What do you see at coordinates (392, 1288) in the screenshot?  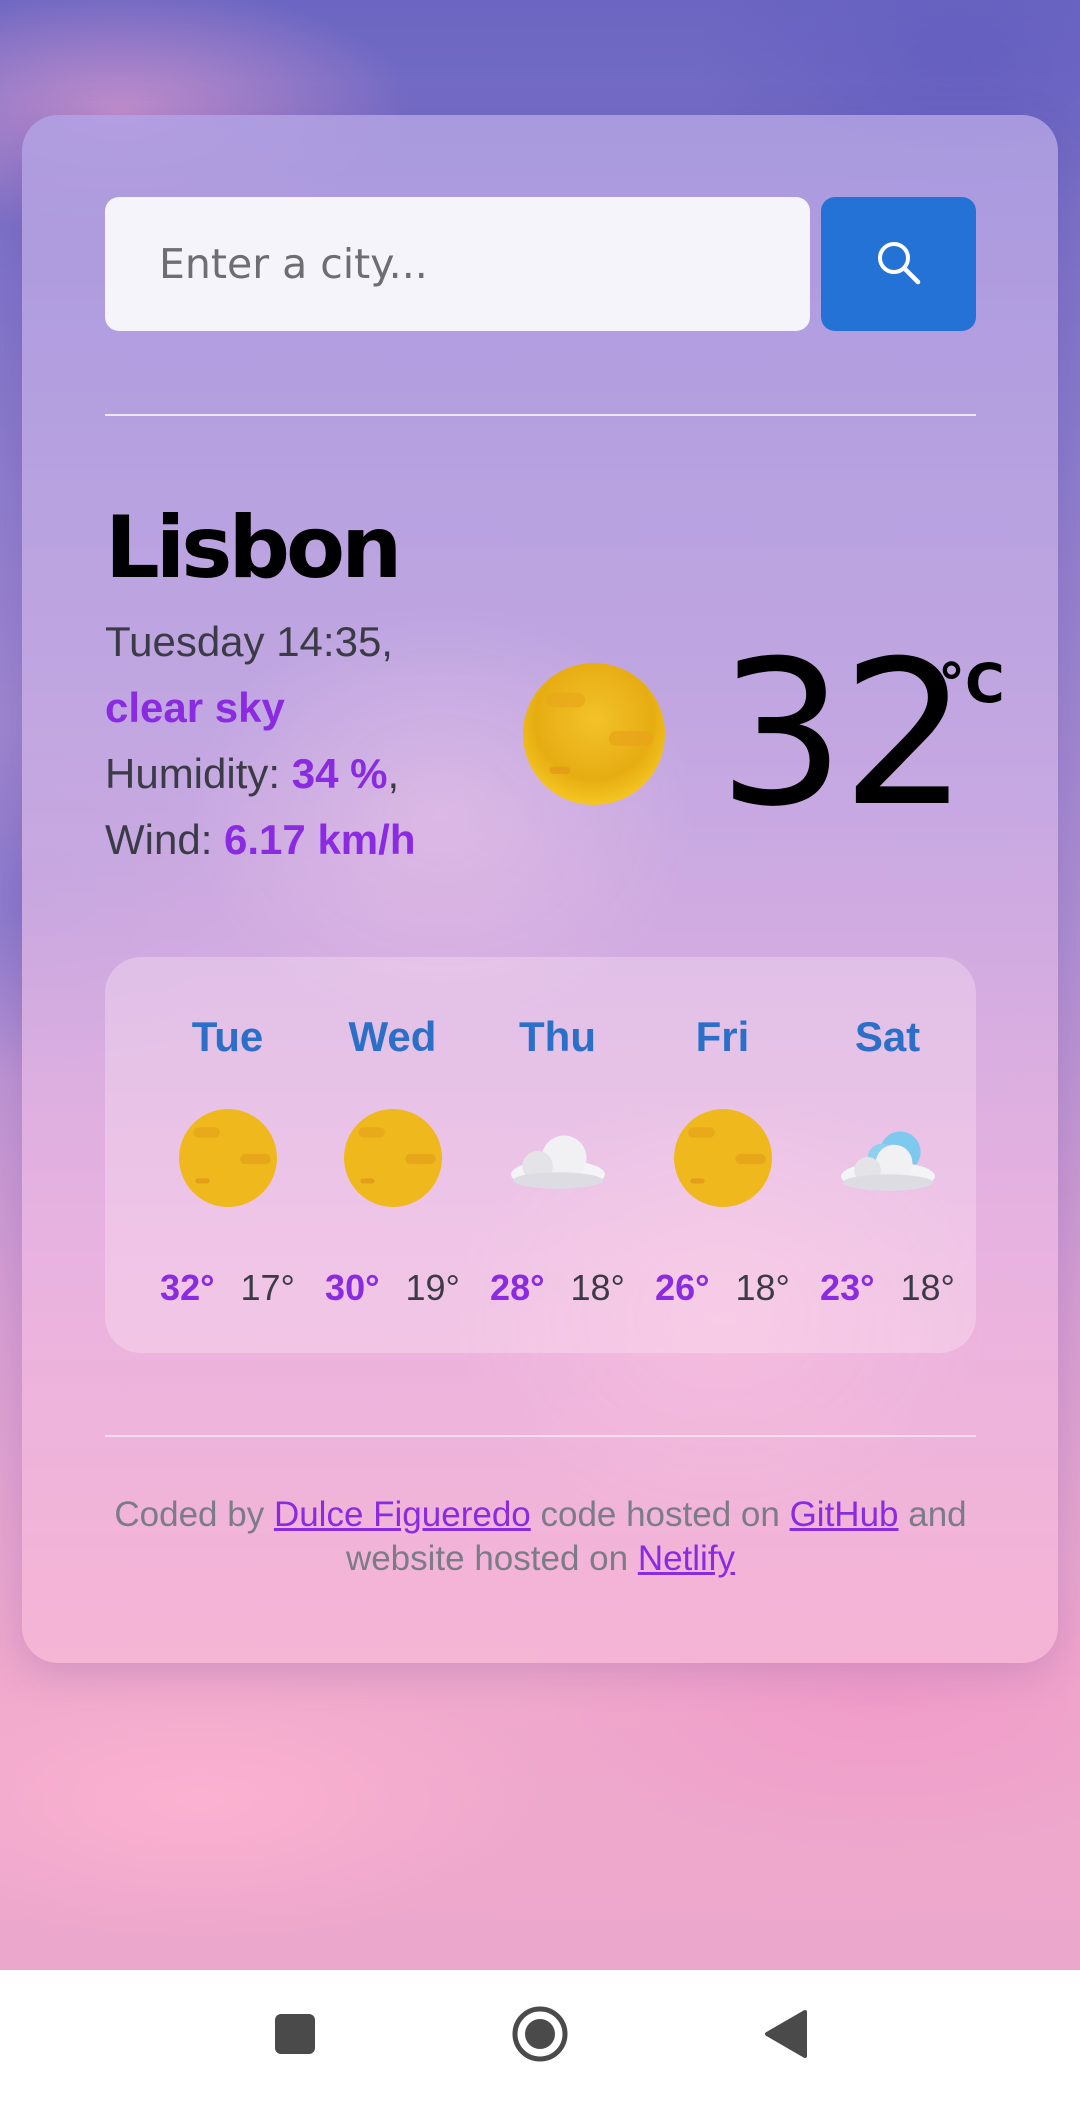 I see `forecast-temps: 30° 19°` at bounding box center [392, 1288].